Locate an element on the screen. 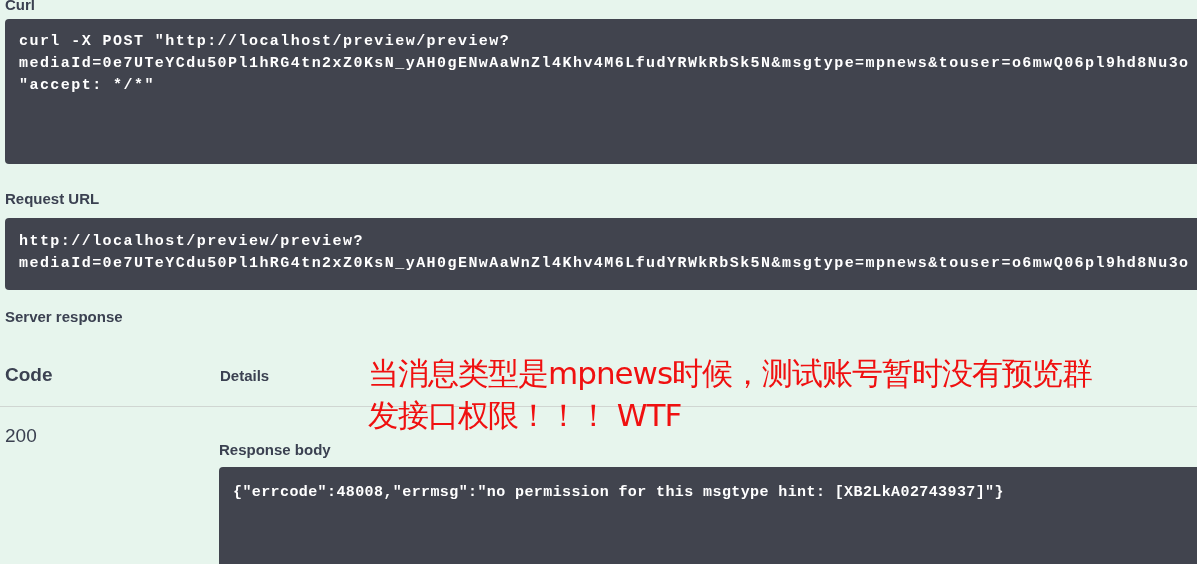  code-line: "accept: */*" is located at coordinates (87, 86).